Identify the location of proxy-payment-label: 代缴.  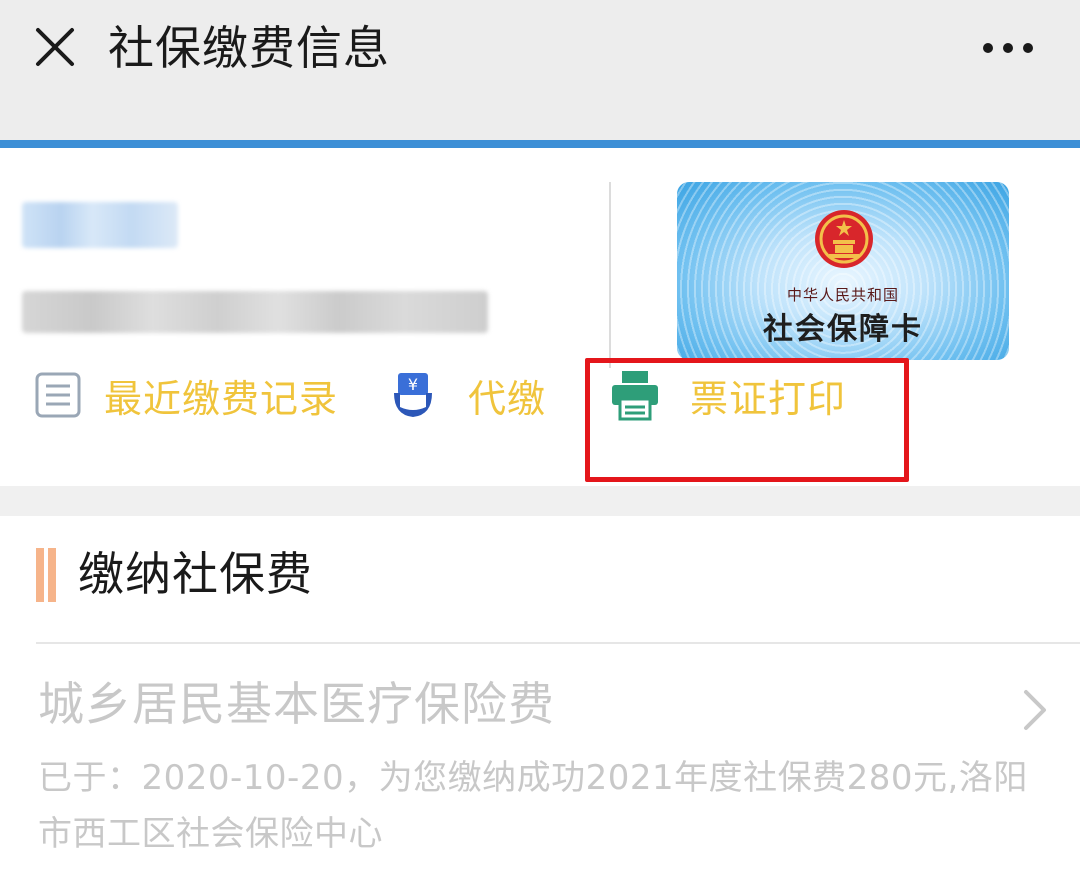
(507, 398).